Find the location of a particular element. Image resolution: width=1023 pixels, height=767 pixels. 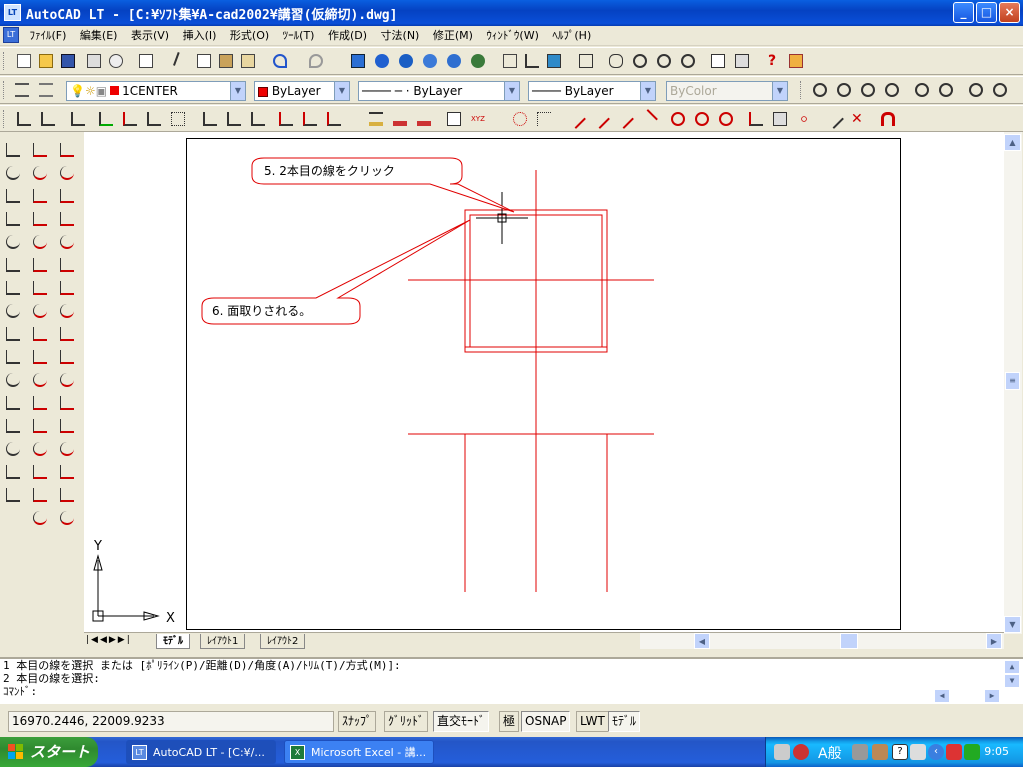

h-scroll-thumb is located at coordinates (849, 641).